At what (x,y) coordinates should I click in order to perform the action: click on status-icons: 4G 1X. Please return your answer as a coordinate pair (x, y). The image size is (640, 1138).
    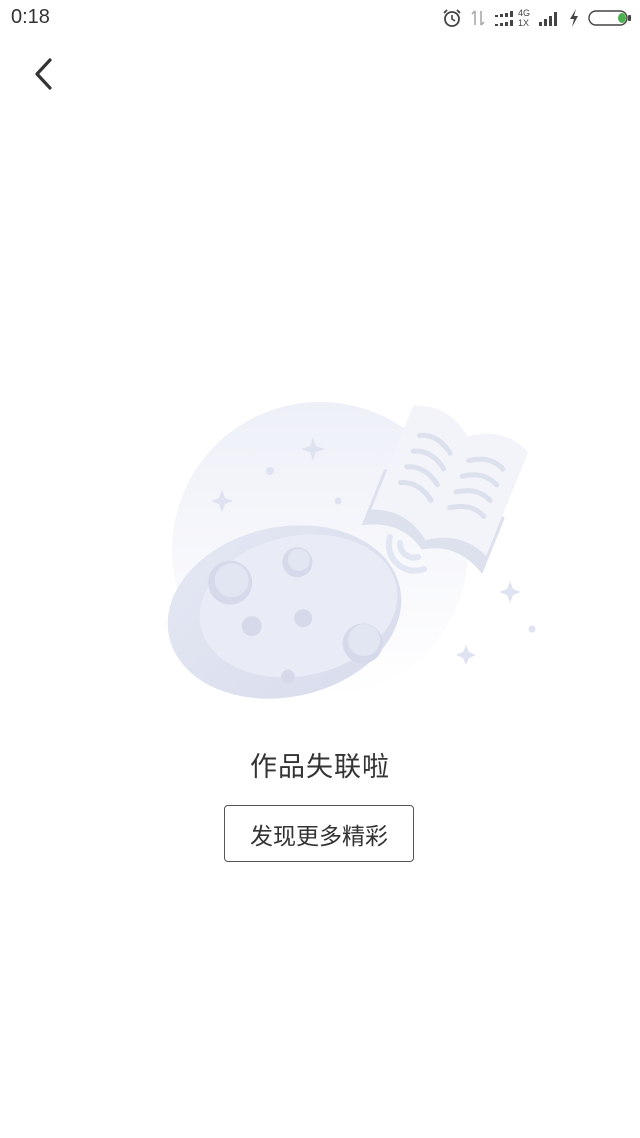
    Looking at the image, I should click on (537, 18).